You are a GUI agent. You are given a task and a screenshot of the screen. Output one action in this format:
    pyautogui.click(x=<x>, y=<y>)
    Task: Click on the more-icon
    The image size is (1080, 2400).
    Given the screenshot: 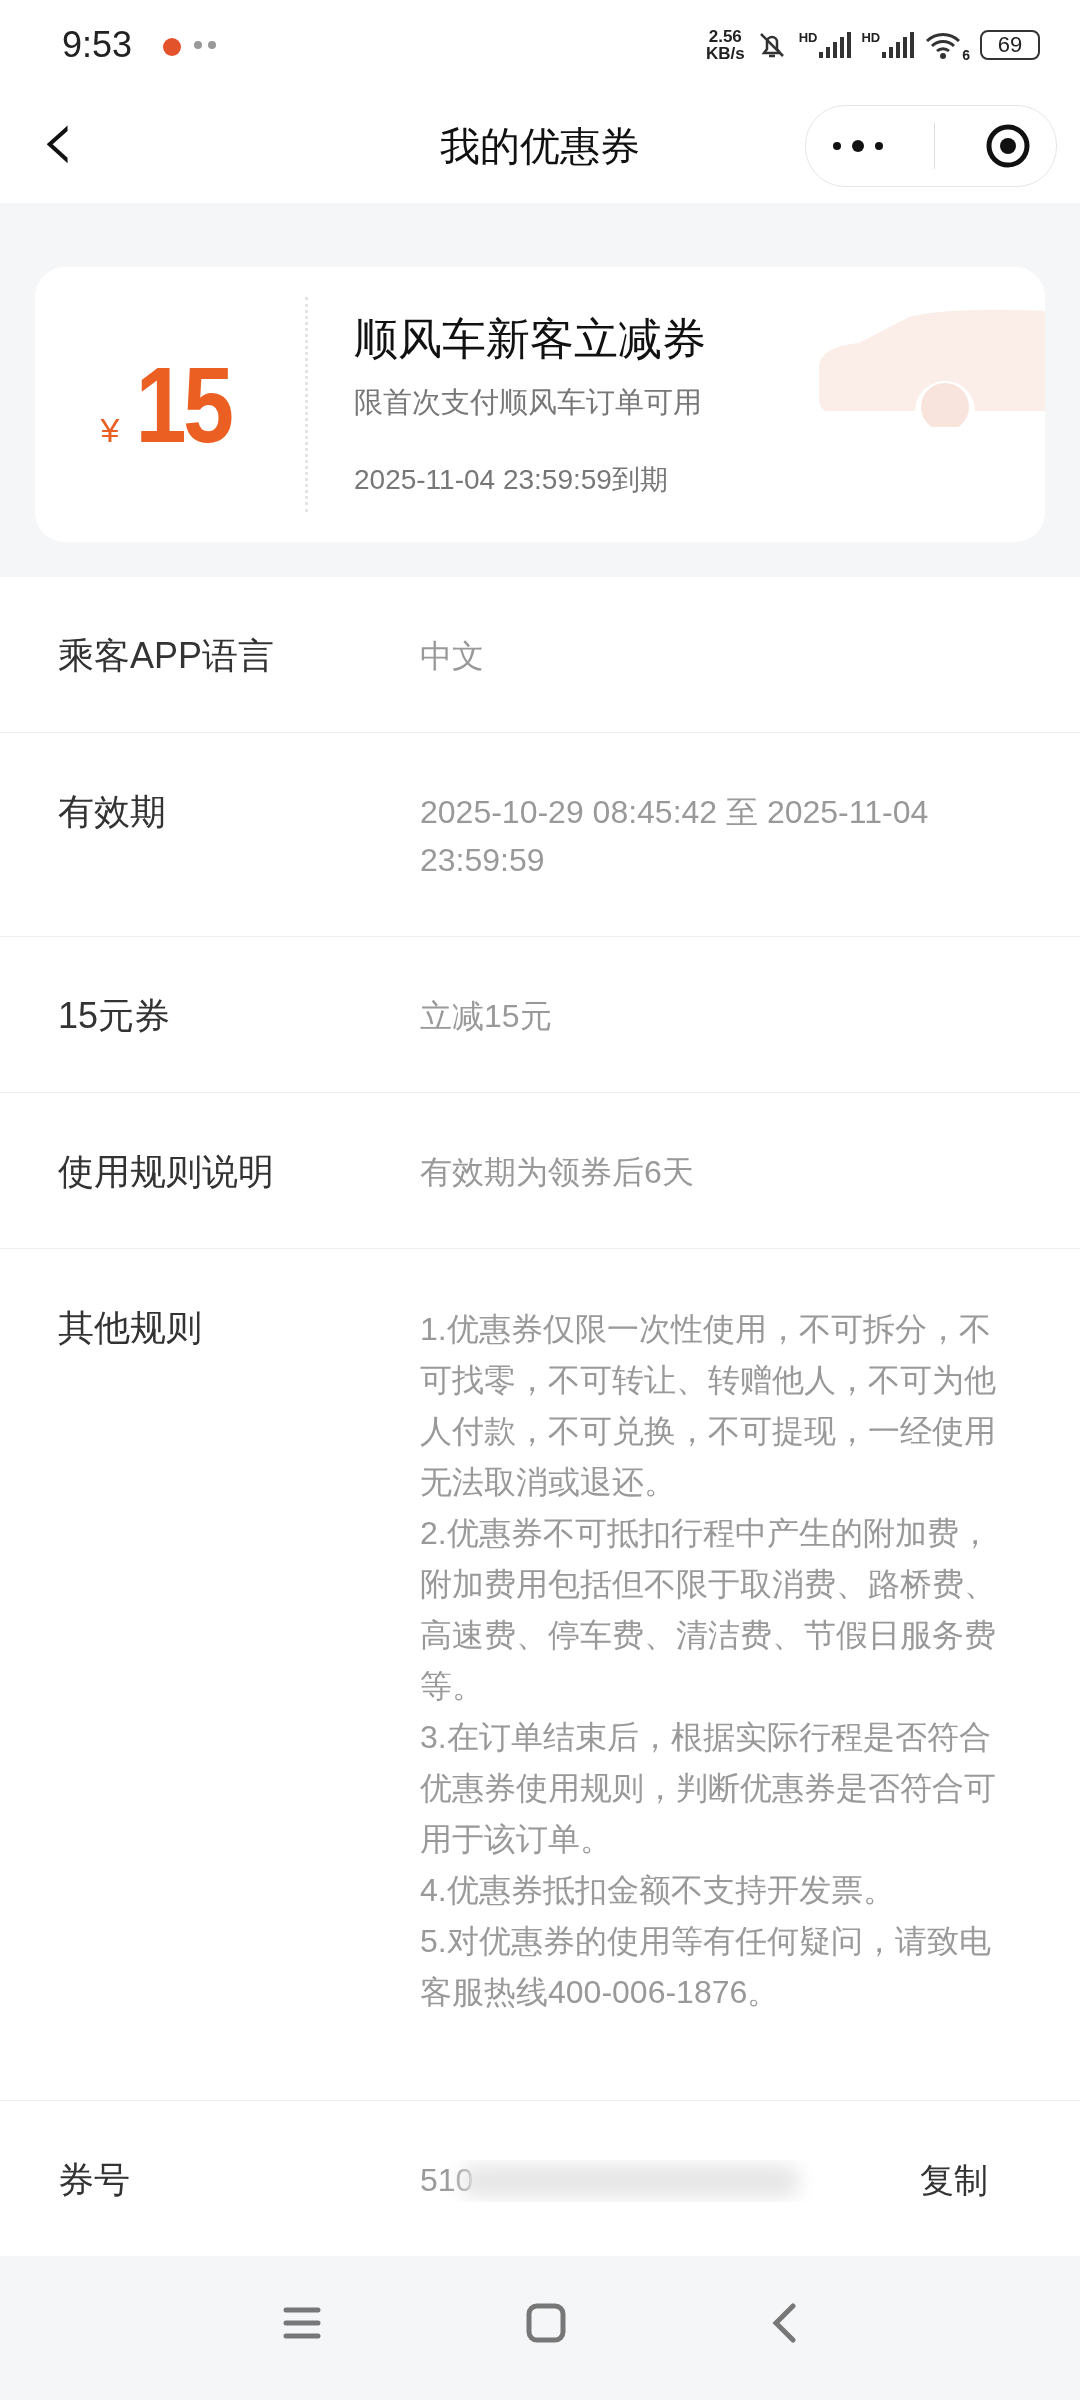 What is the action you would take?
    pyautogui.click(x=857, y=146)
    